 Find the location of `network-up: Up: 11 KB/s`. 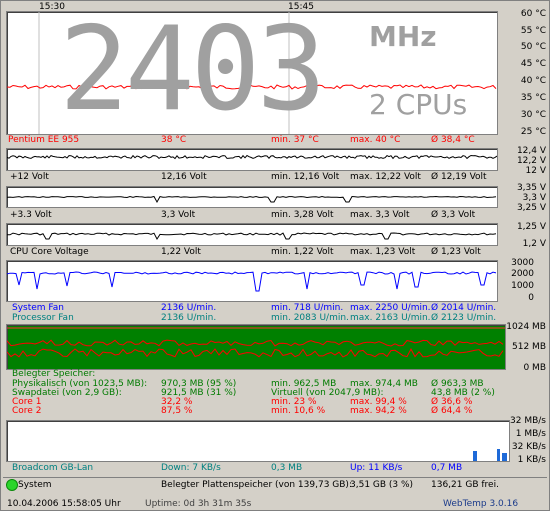

network-up: Up: 11 KB/s is located at coordinates (376, 468).